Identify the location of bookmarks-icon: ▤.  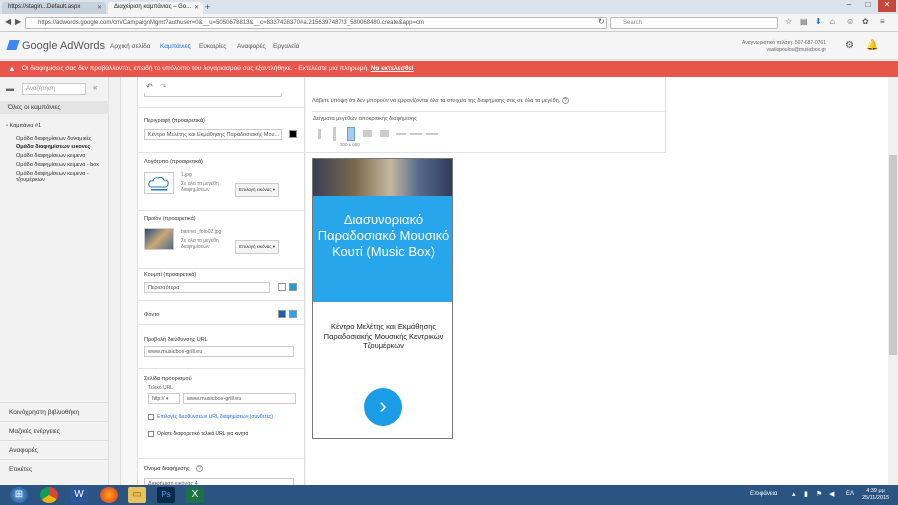
(804, 21).